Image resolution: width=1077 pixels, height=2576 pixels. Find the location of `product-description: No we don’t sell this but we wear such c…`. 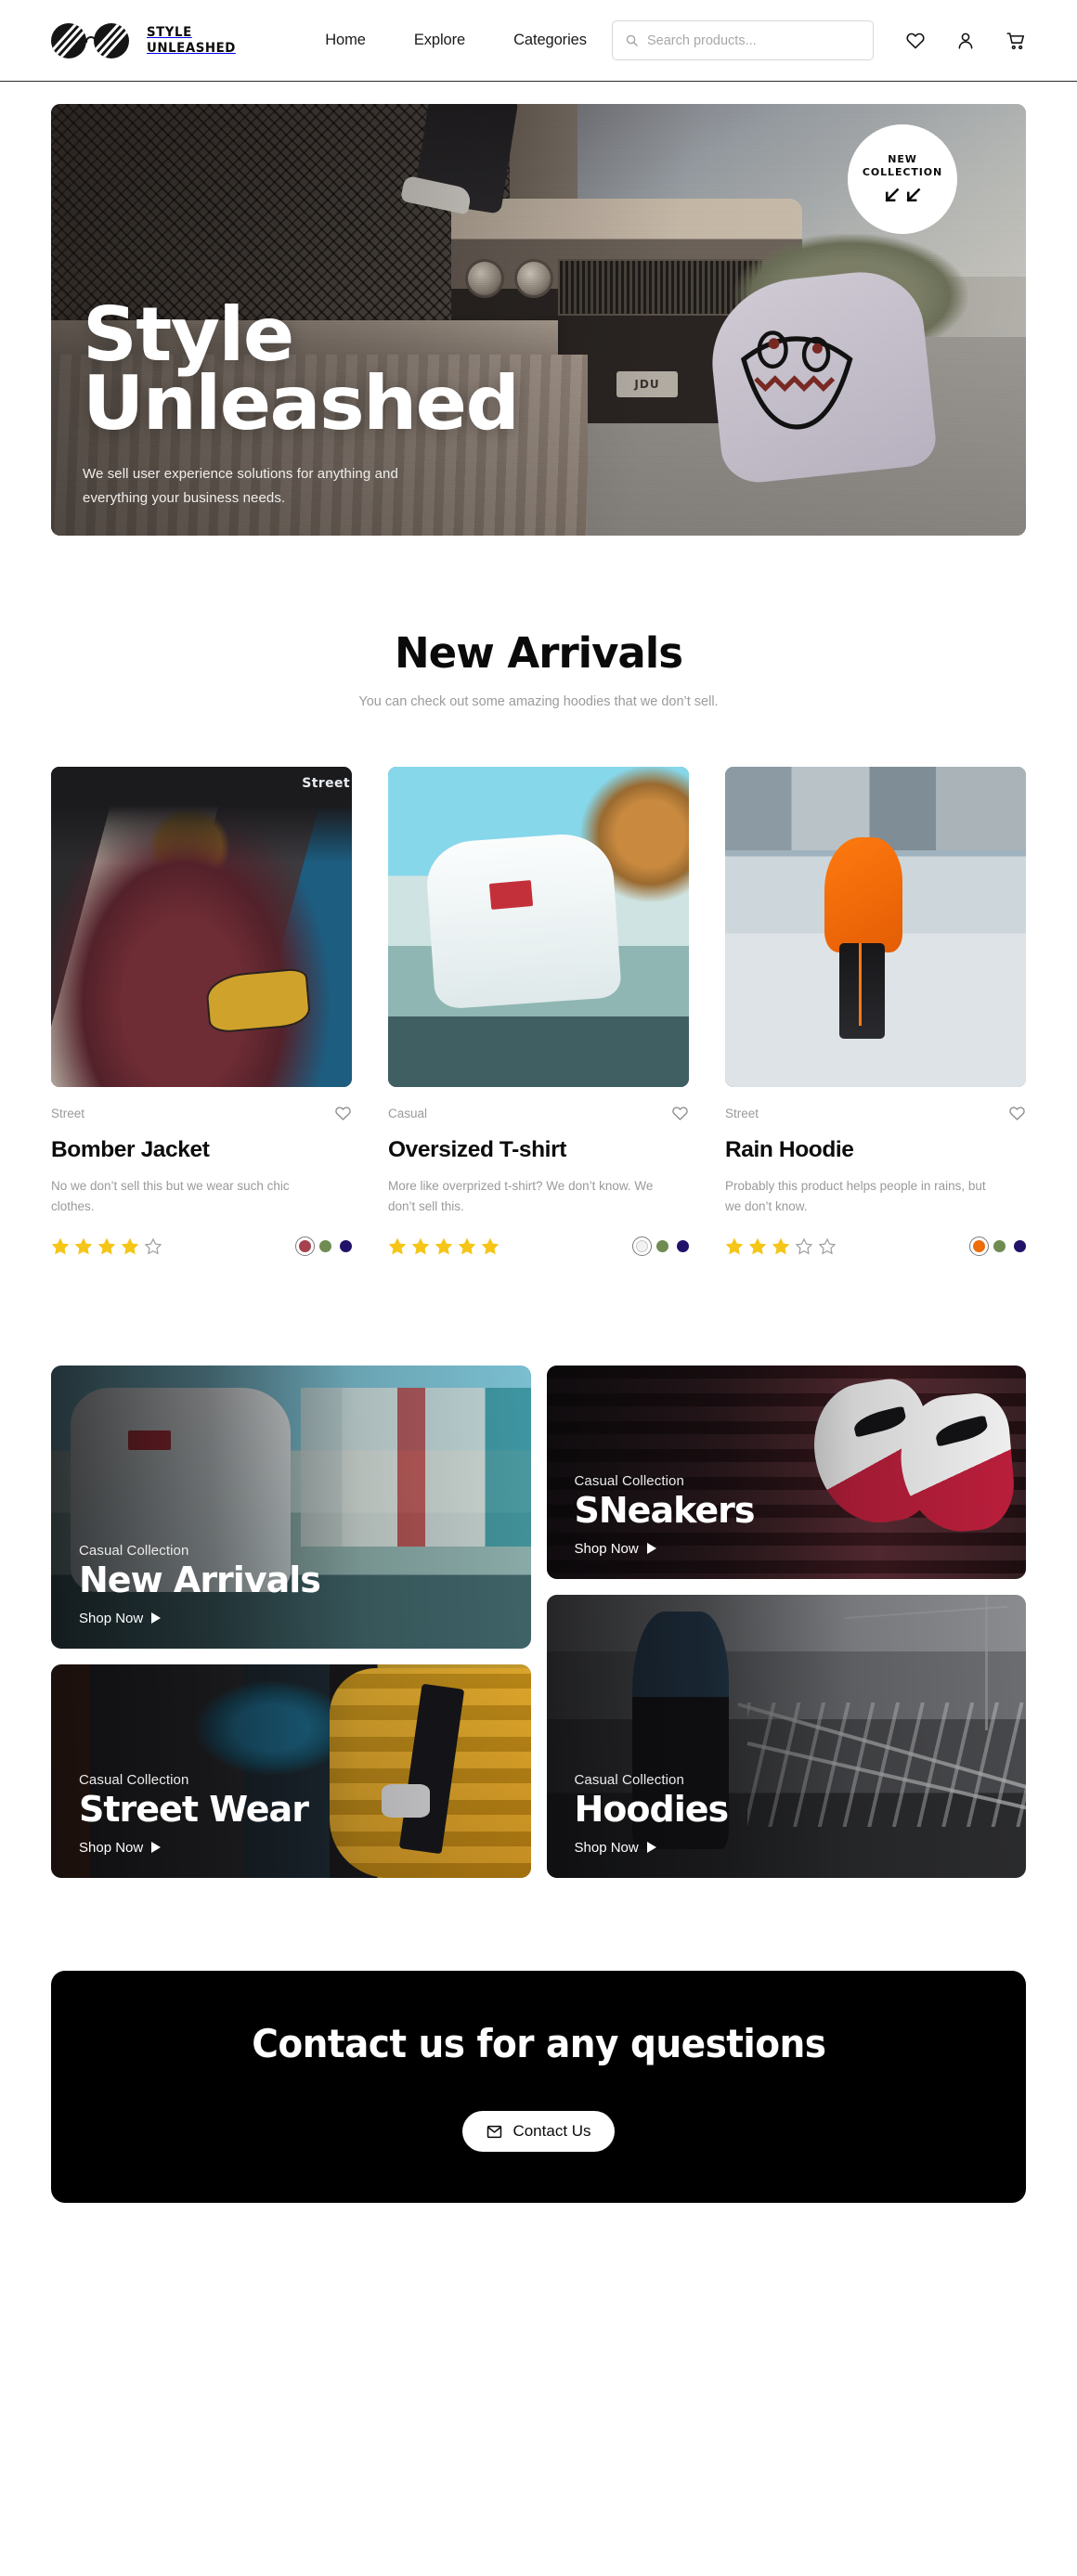

product-description: No we don’t sell this but we wear such c… is located at coordinates (171, 1196).